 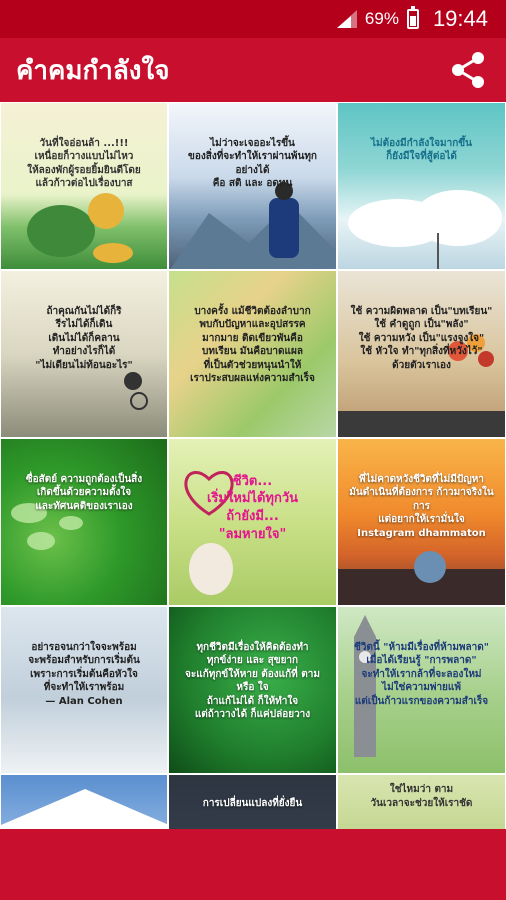 I want to click on battery-percent: 69%, so click(x=381, y=18).